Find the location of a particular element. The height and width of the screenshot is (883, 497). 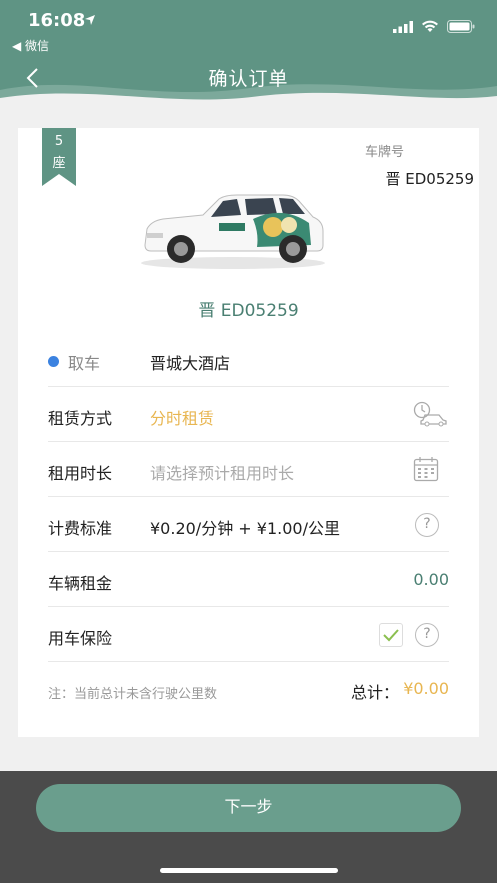

insurance-help-icon: ? is located at coordinates (427, 635).